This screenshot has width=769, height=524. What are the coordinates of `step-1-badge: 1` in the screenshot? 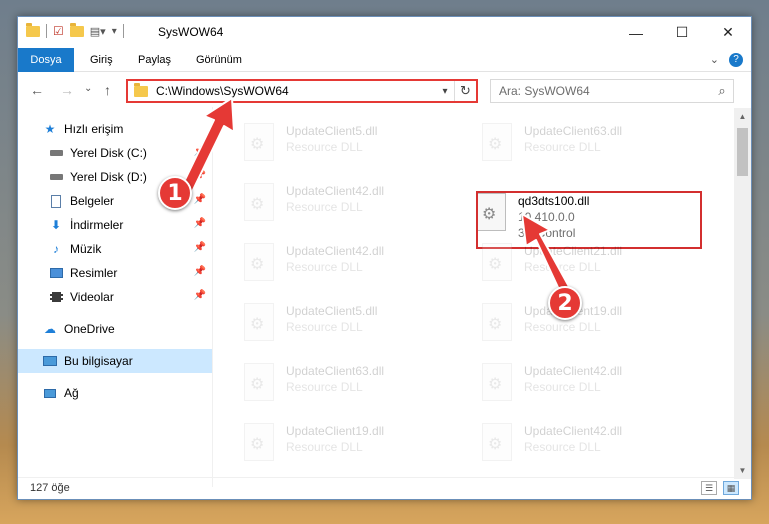 It's located at (175, 193).